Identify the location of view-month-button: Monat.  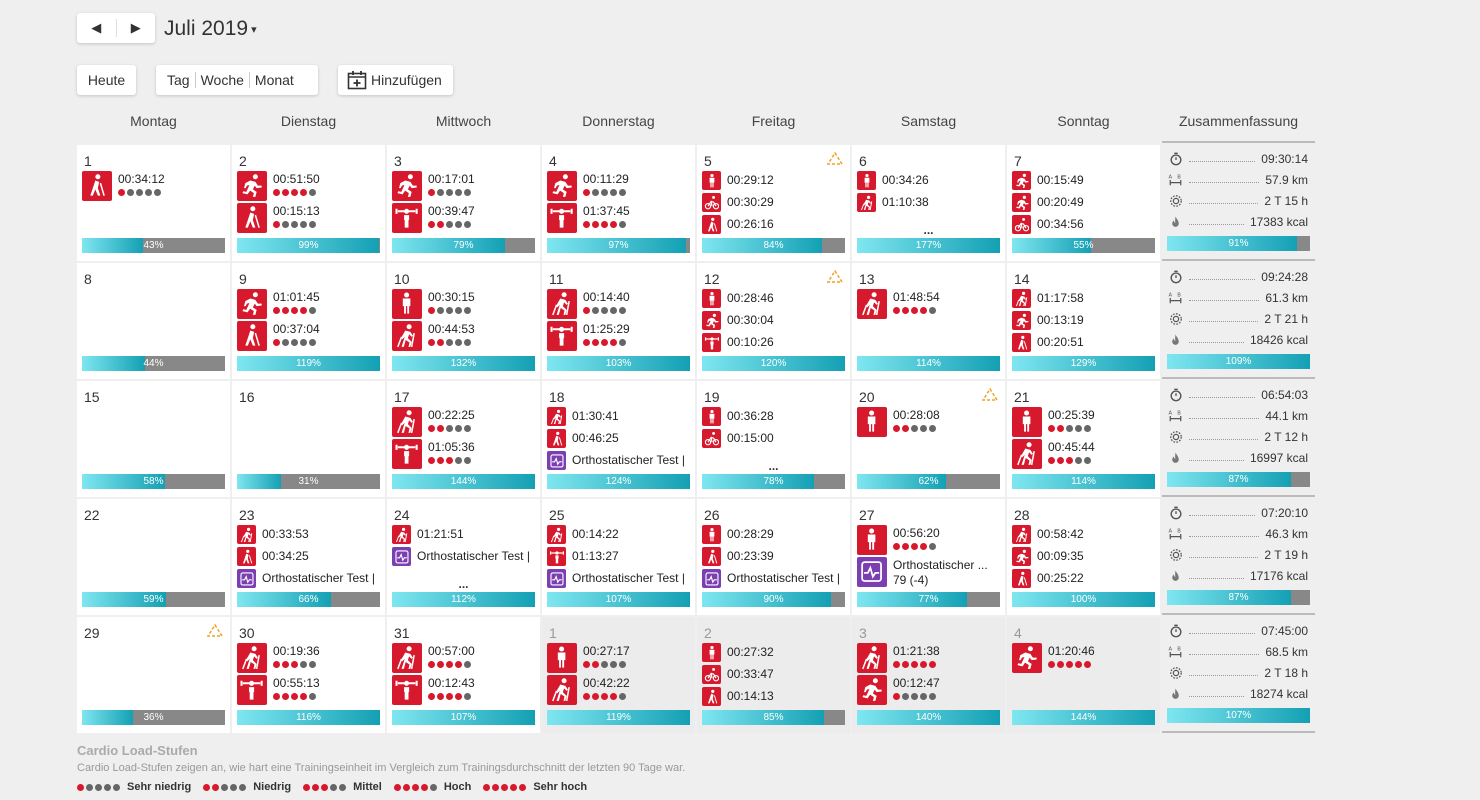
(274, 80).